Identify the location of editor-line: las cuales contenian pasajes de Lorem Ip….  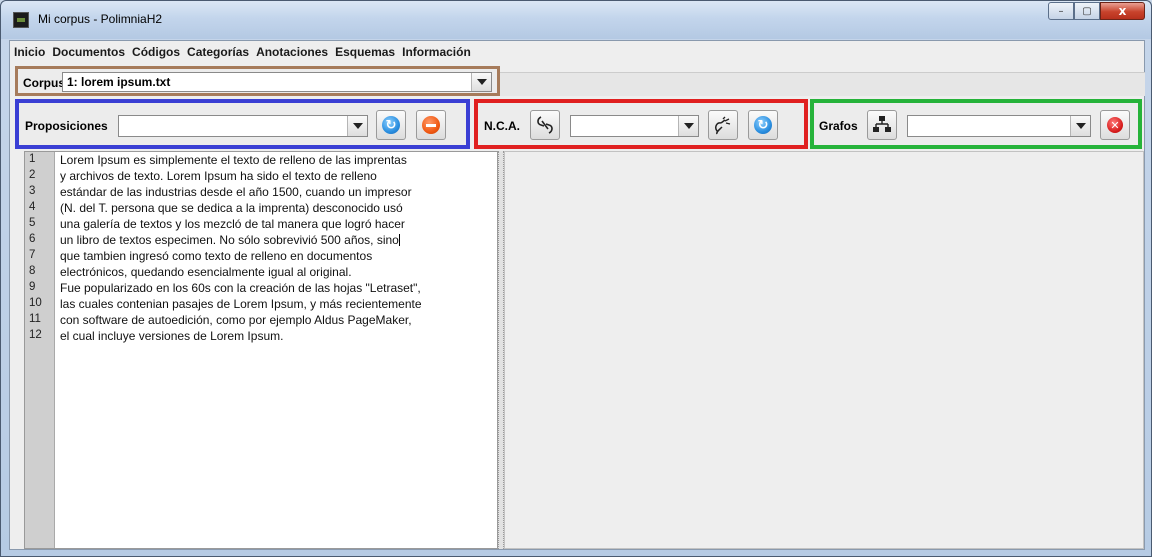
(241, 304).